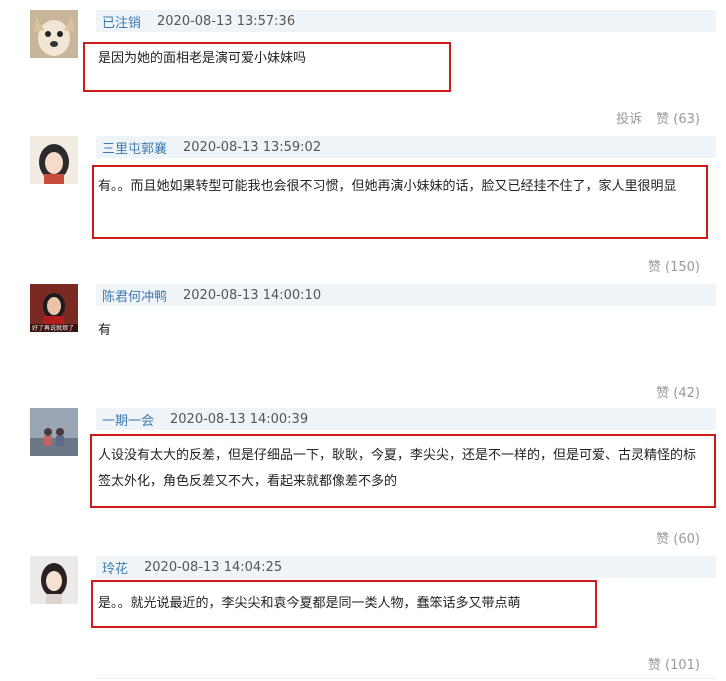 Image resolution: width=726 pixels, height=681 pixels. I want to click on timestamp: 2020-08-13 14:00:10, so click(252, 295).